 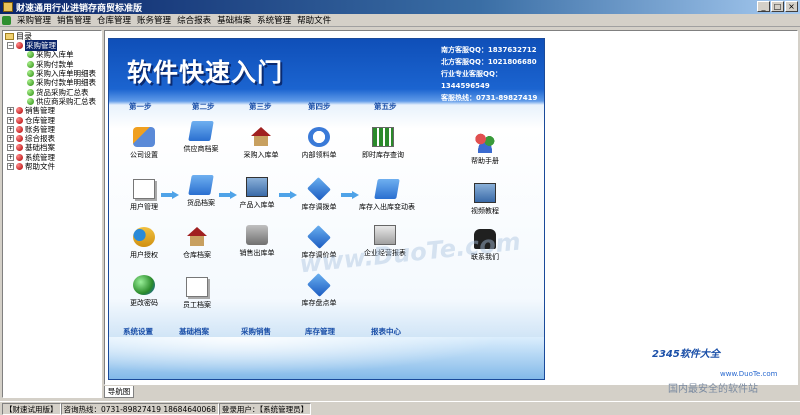 What do you see at coordinates (319, 237) in the screenshot?
I see `box-icon` at bounding box center [319, 237].